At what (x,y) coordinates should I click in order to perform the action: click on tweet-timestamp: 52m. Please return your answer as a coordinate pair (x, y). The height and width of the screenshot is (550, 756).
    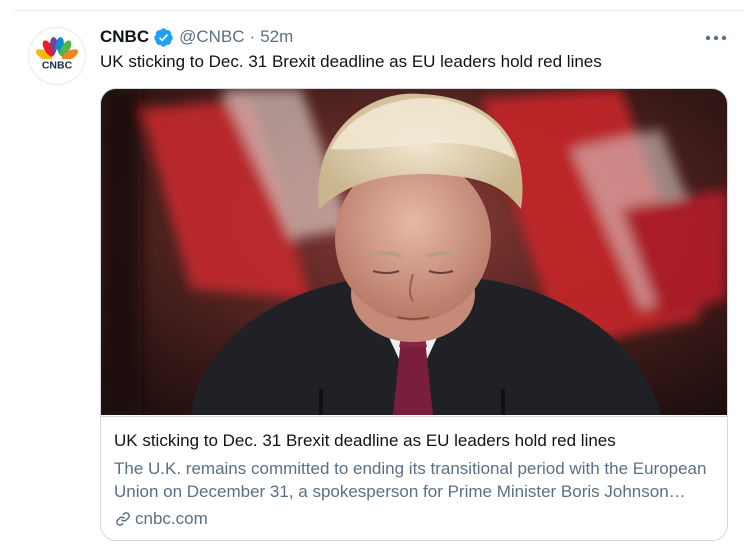
    Looking at the image, I should click on (276, 37).